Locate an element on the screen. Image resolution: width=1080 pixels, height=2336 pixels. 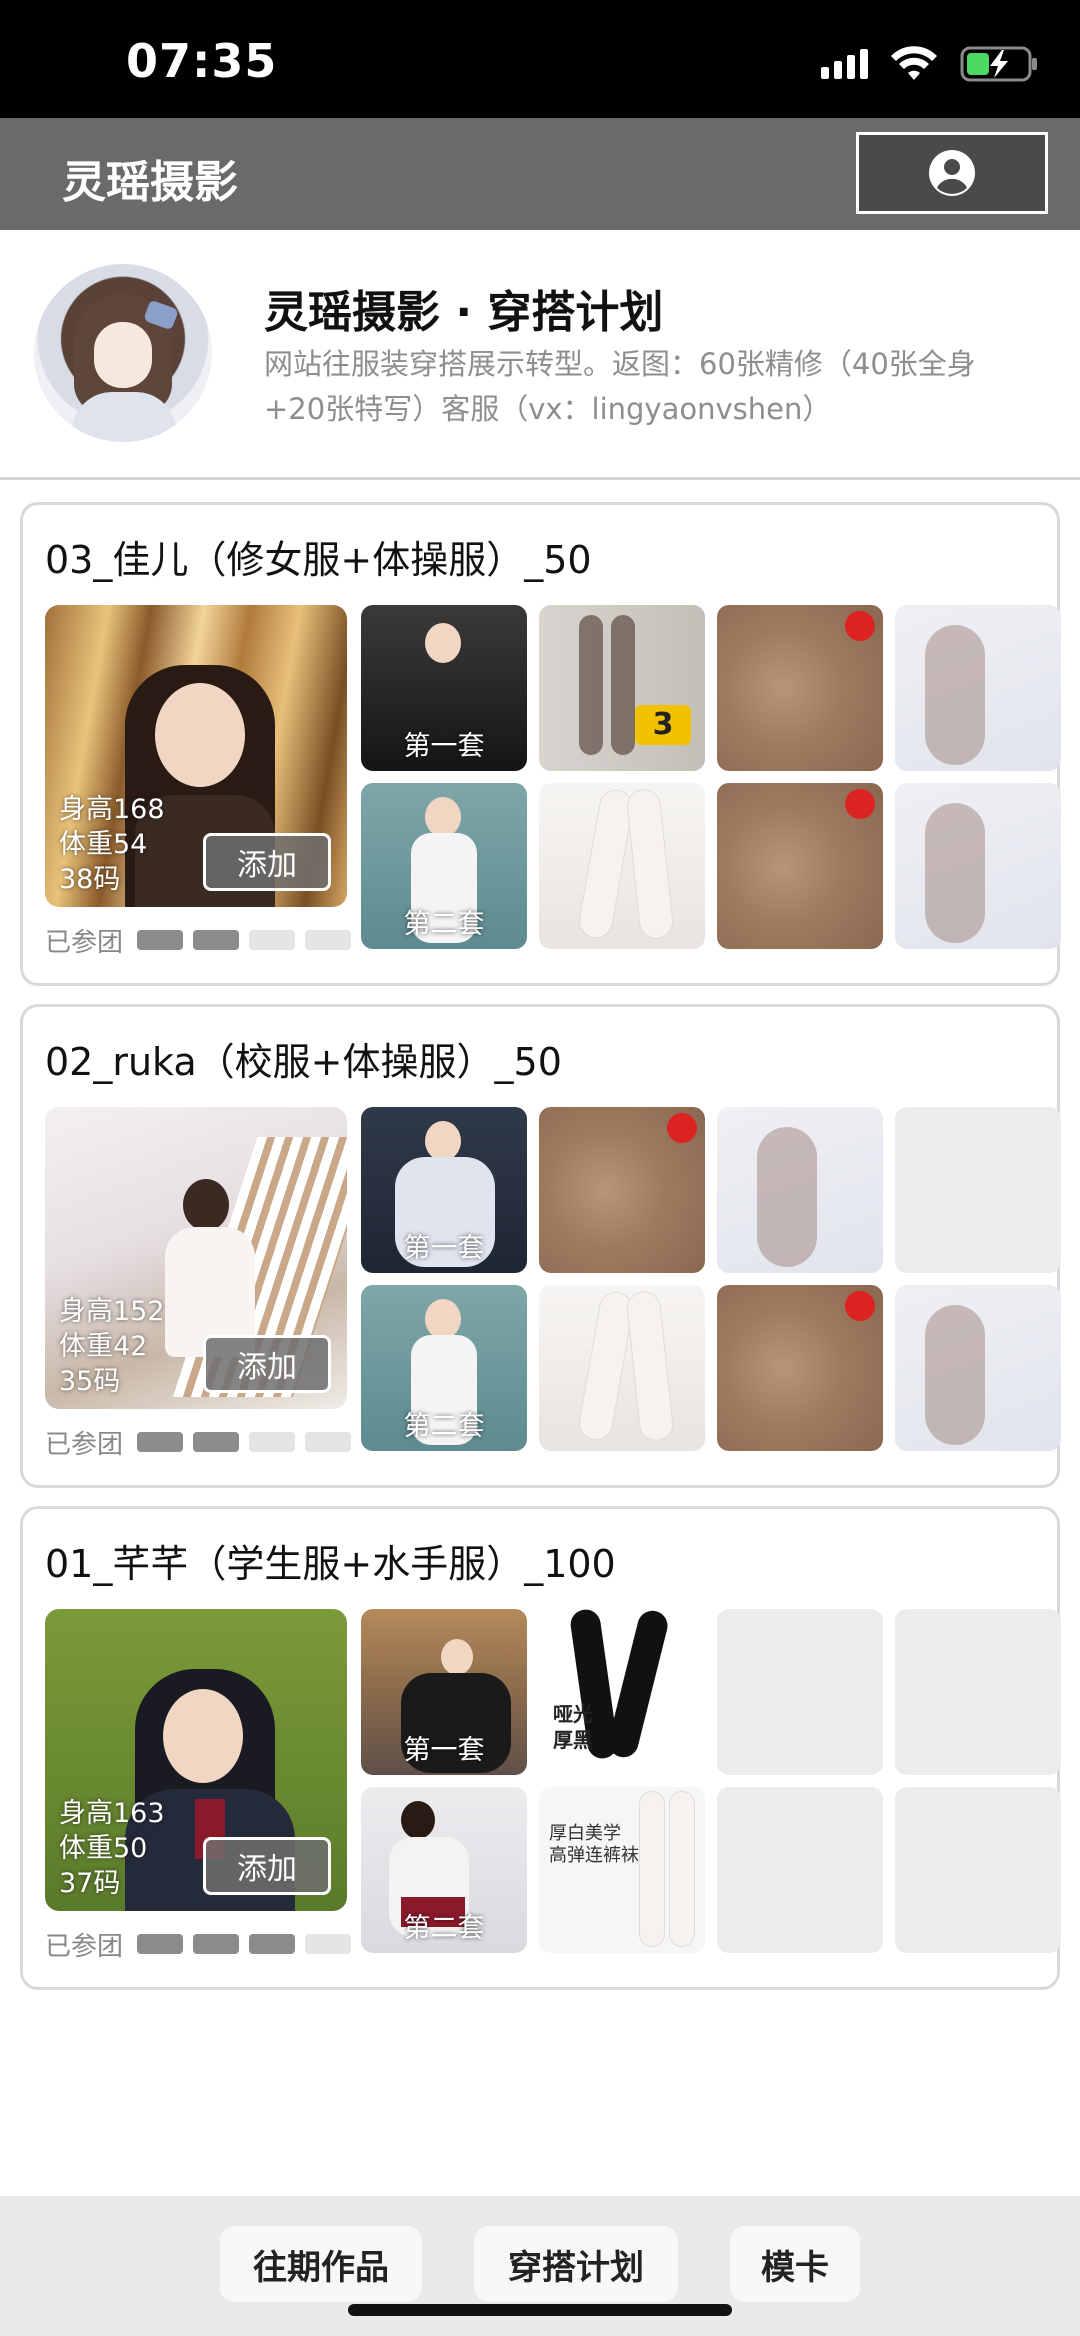
model-stats: 身高152 体重42 35码 is located at coordinates (112, 1346).